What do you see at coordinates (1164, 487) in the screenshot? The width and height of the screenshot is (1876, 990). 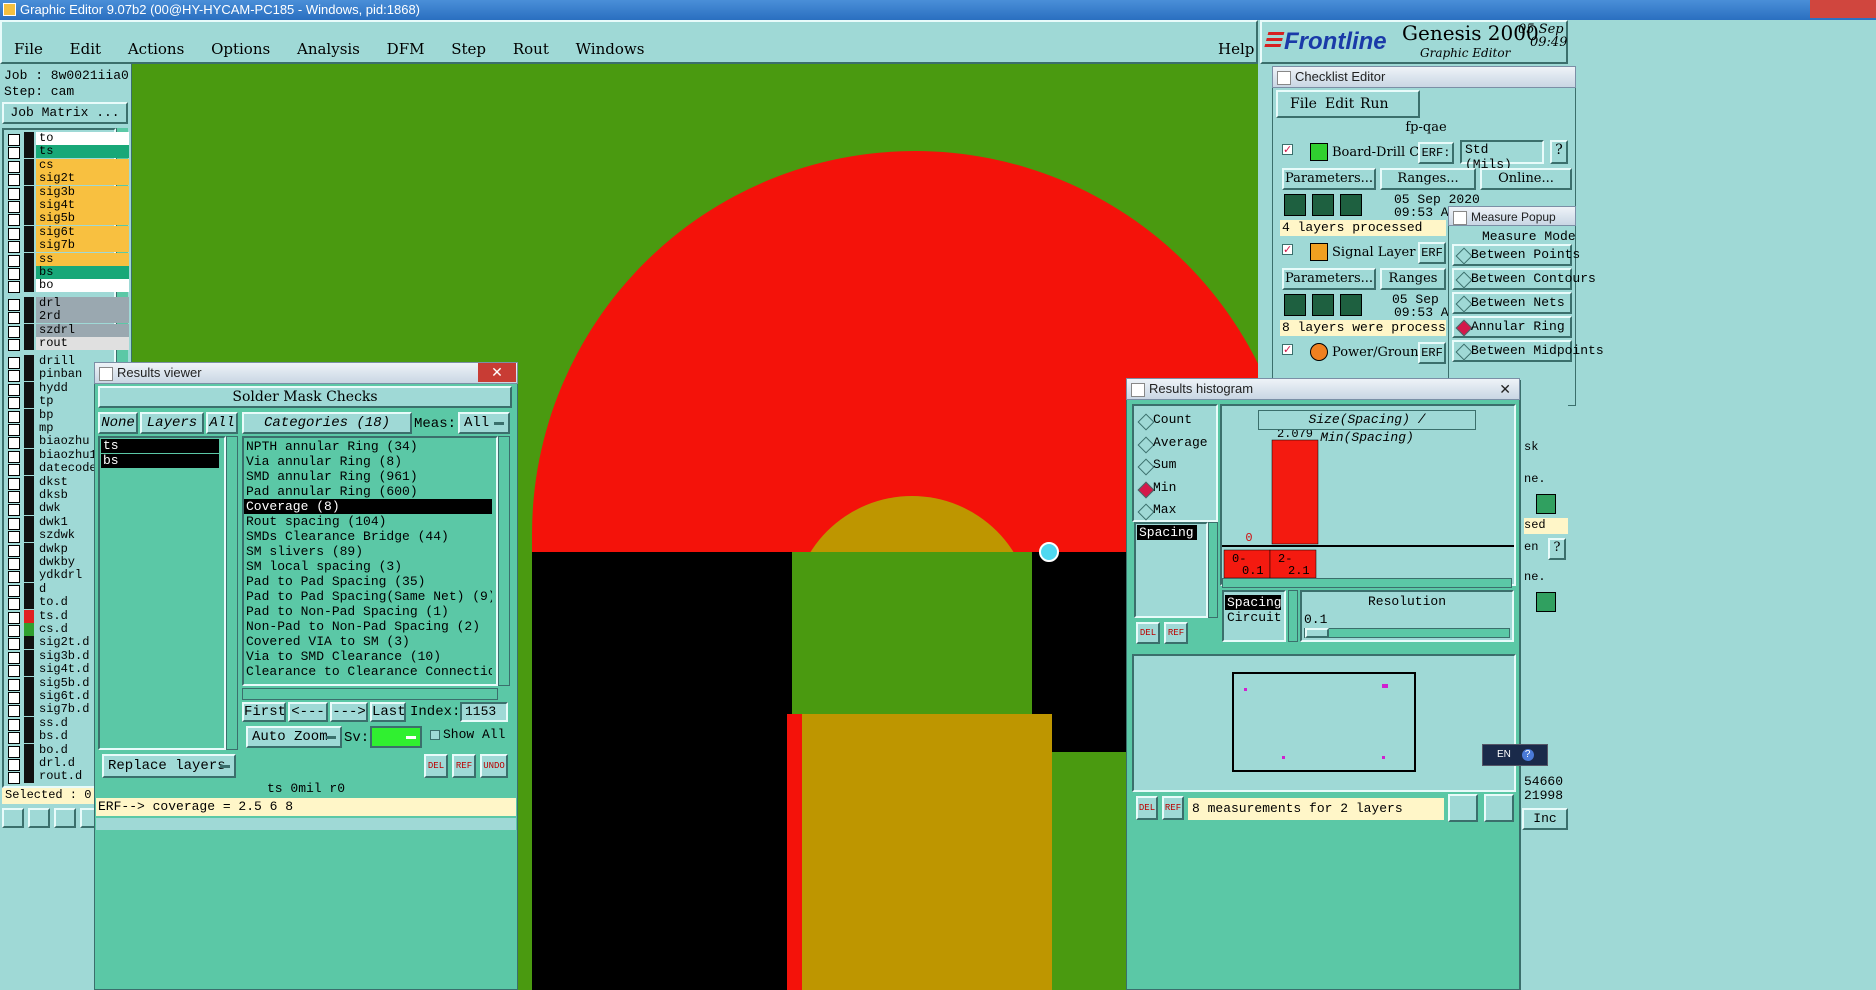 I see `stat-option-min: Min` at bounding box center [1164, 487].